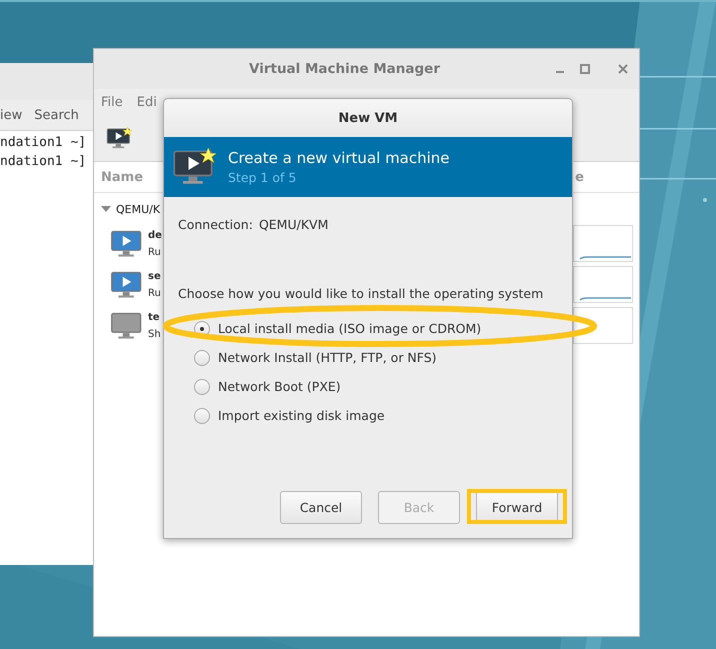 The image size is (716, 649). I want to click on install-option: Import existing disk image, so click(368, 415).